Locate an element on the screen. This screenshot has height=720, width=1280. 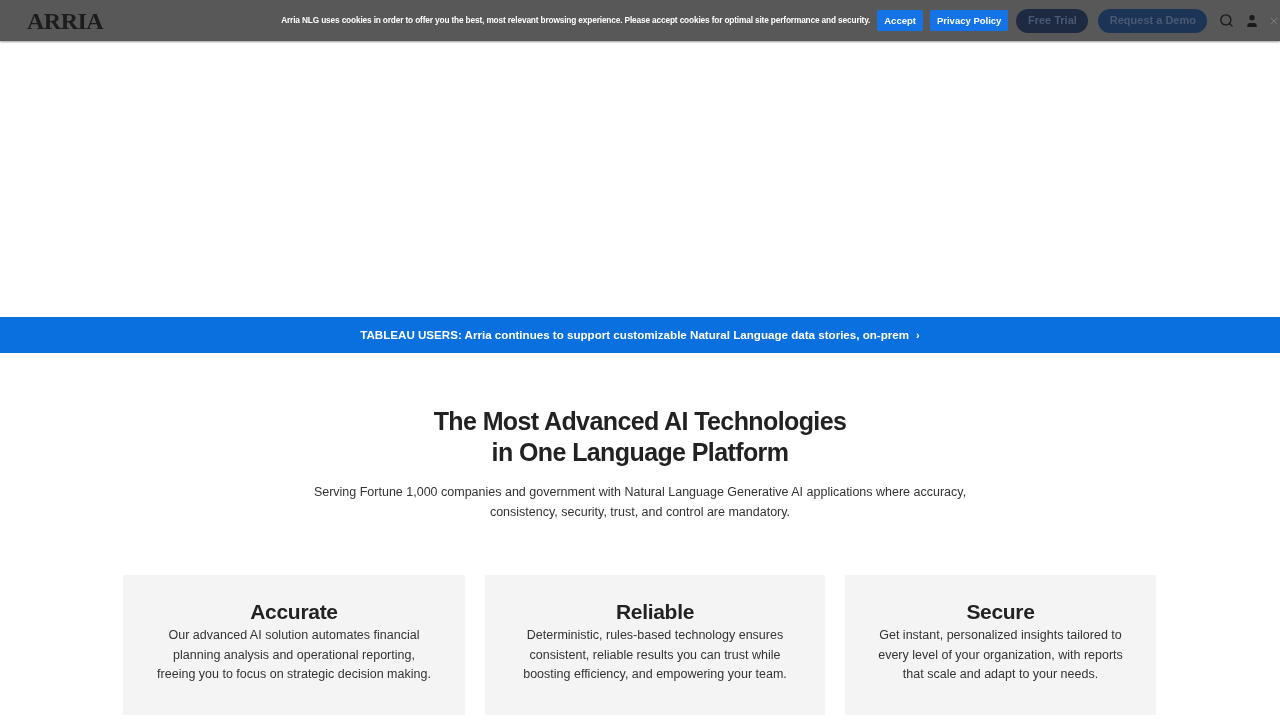
card-title: Accurate is located at coordinates (294, 612).